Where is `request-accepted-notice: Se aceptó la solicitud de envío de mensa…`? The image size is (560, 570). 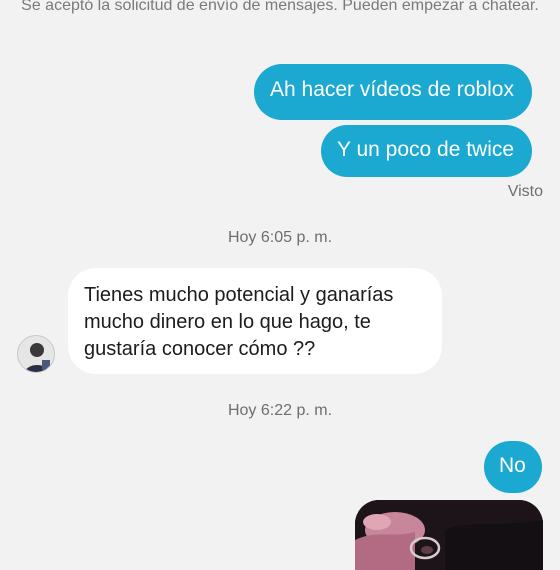 request-accepted-notice: Se aceptó la solicitud de envío de mensa… is located at coordinates (280, 7).